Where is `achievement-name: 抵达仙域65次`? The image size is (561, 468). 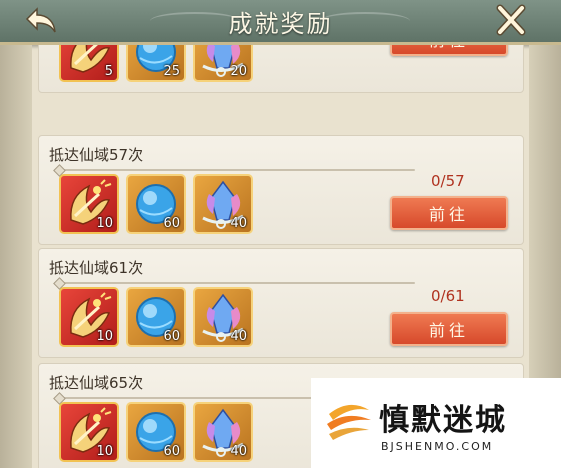
achievement-name: 抵达仙域65次 is located at coordinates (96, 383).